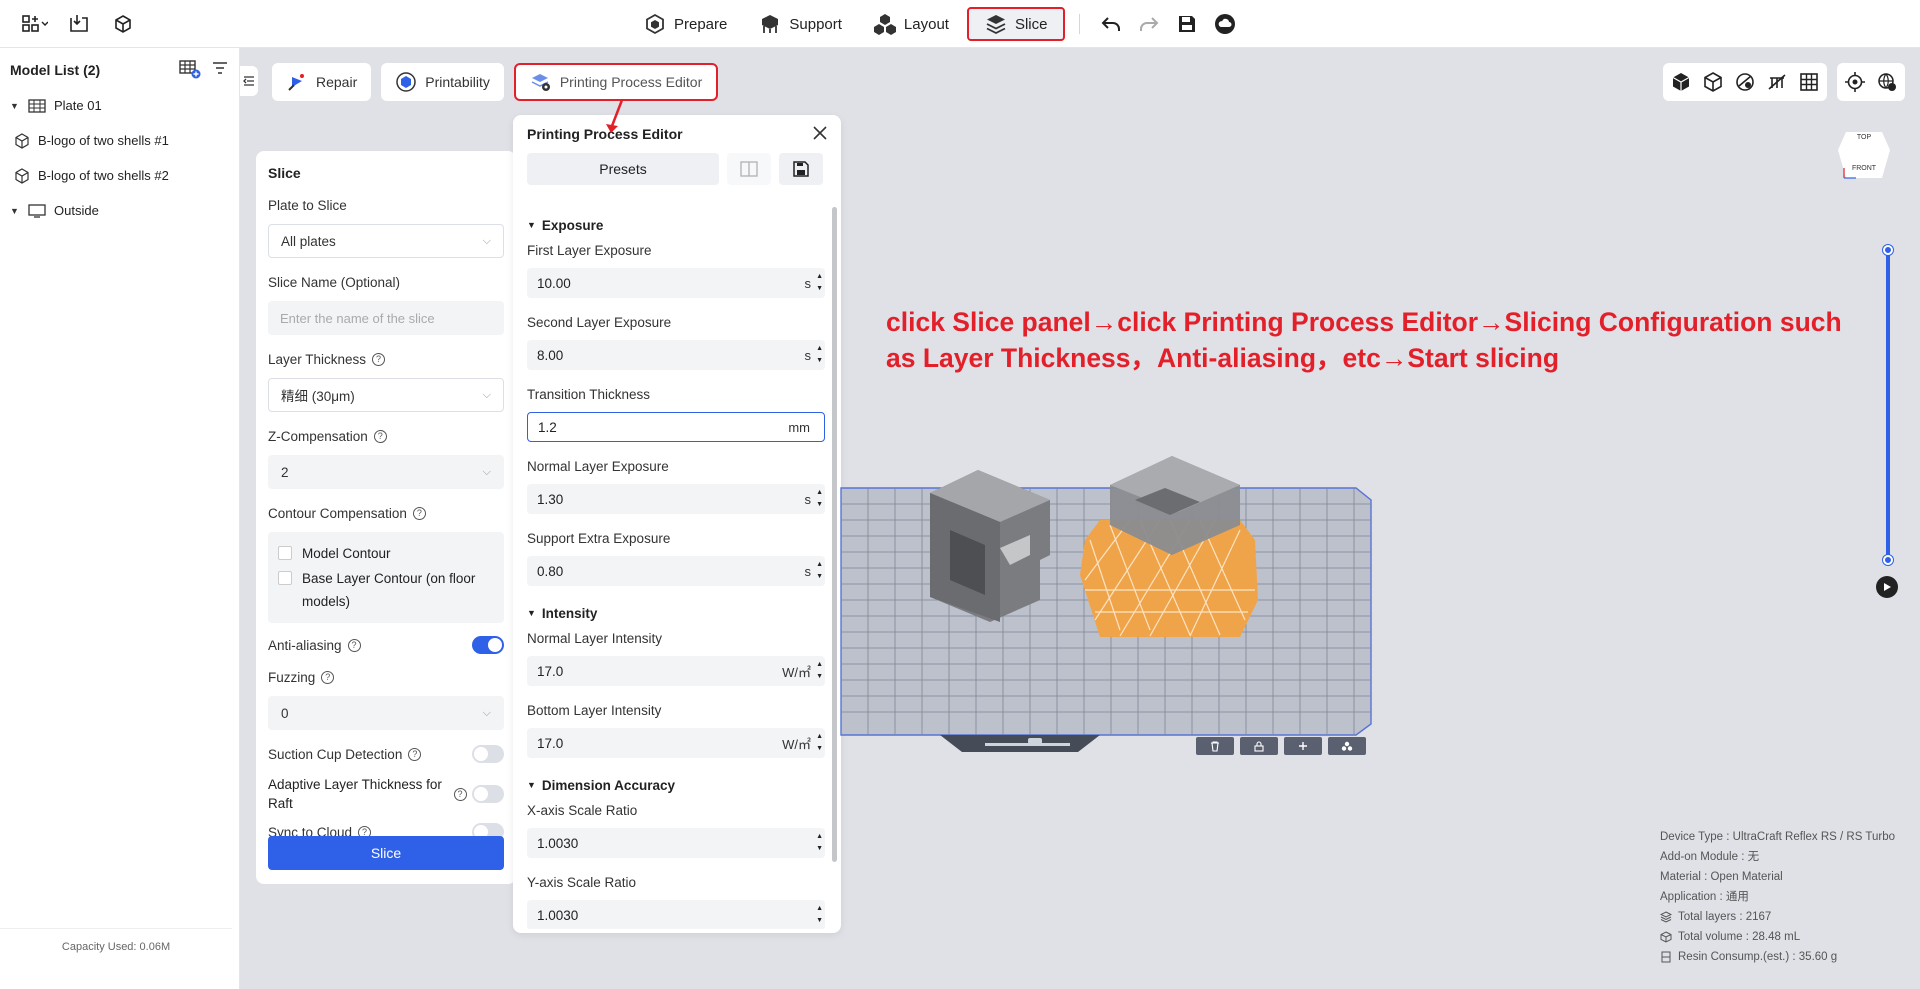 The height and width of the screenshot is (989, 1920). Describe the element at coordinates (676, 671) in the screenshot. I see `normal-layer-intensity-input: 17.0 W/㎡ ▲ ▼` at that location.